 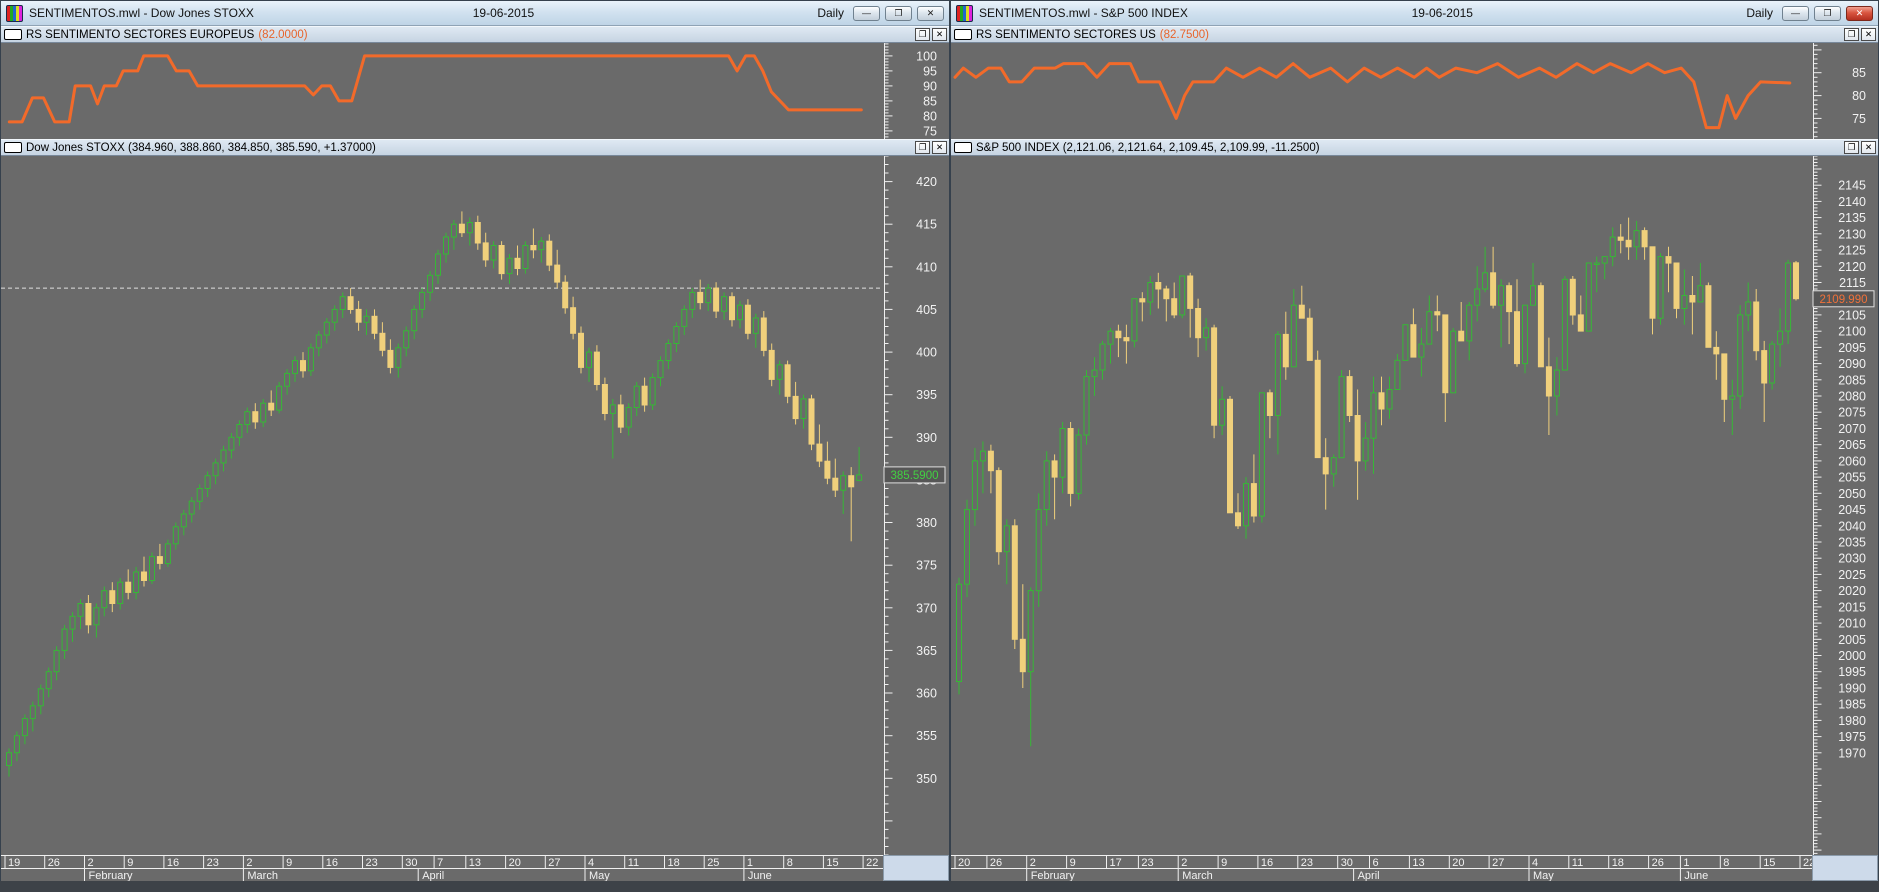 What do you see at coordinates (1852, 607) in the screenshot?
I see `svg-text: 2015` at bounding box center [1852, 607].